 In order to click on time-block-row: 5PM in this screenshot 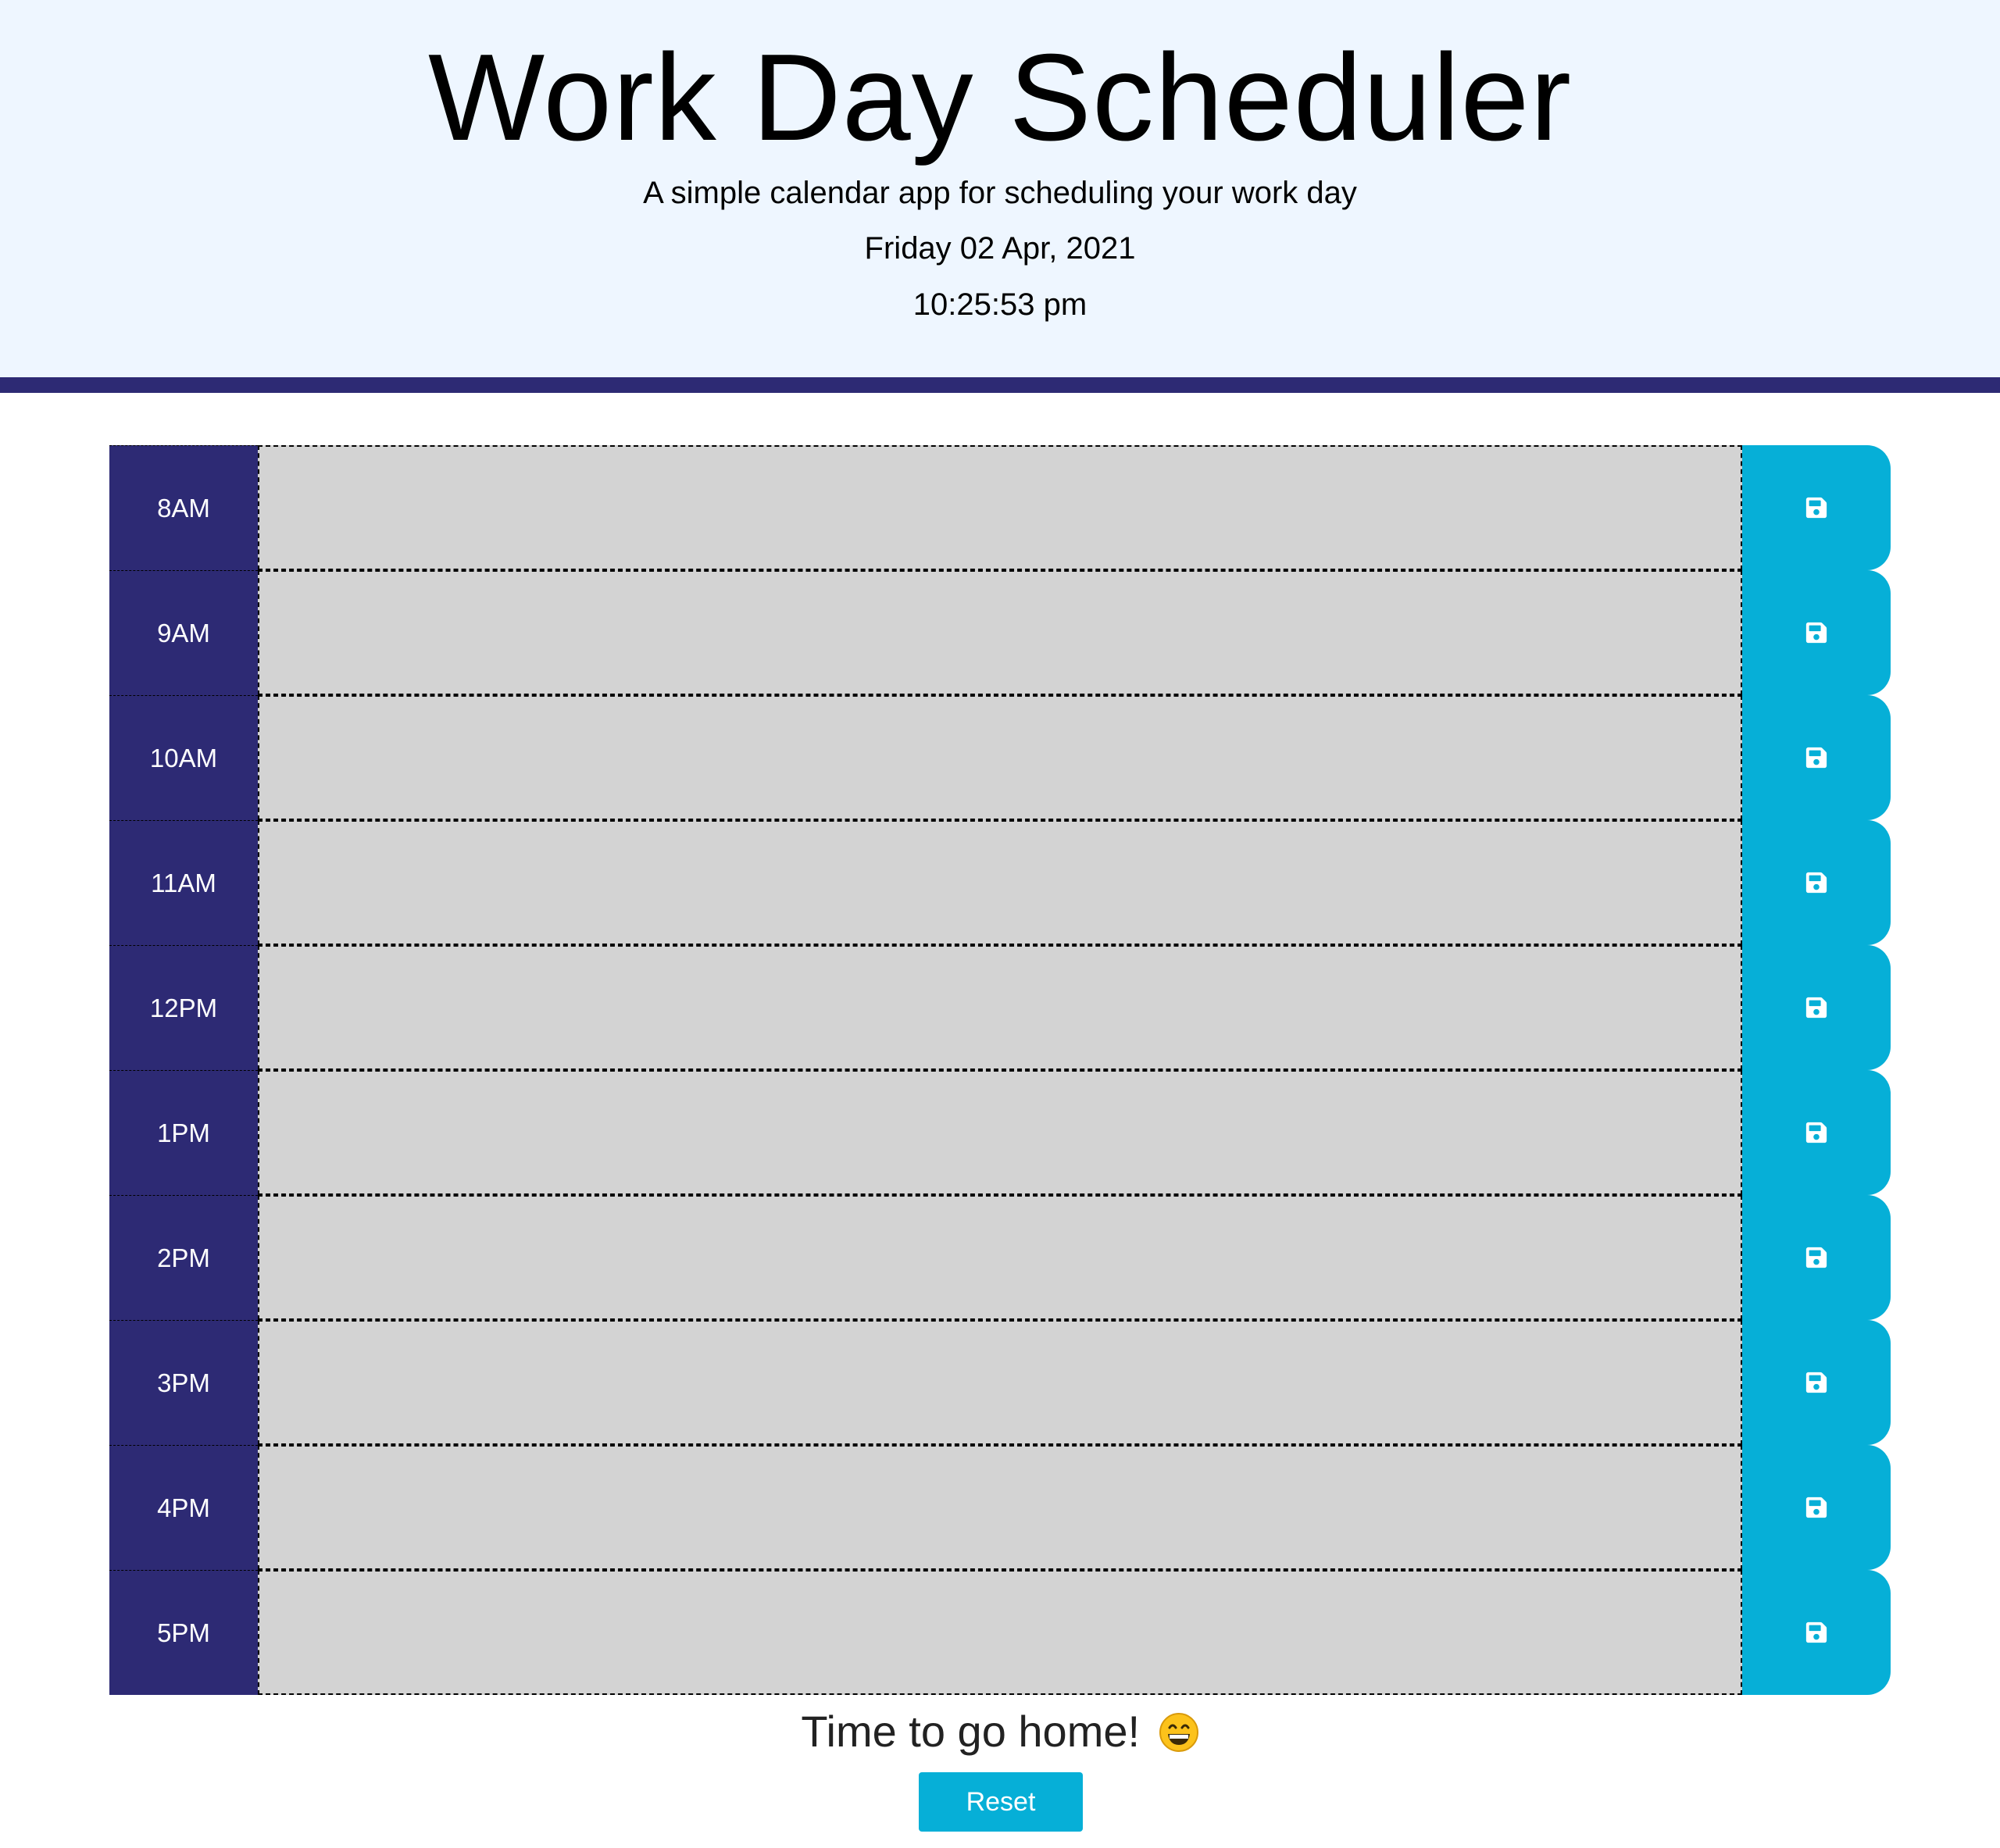, I will do `click(1000, 1632)`.